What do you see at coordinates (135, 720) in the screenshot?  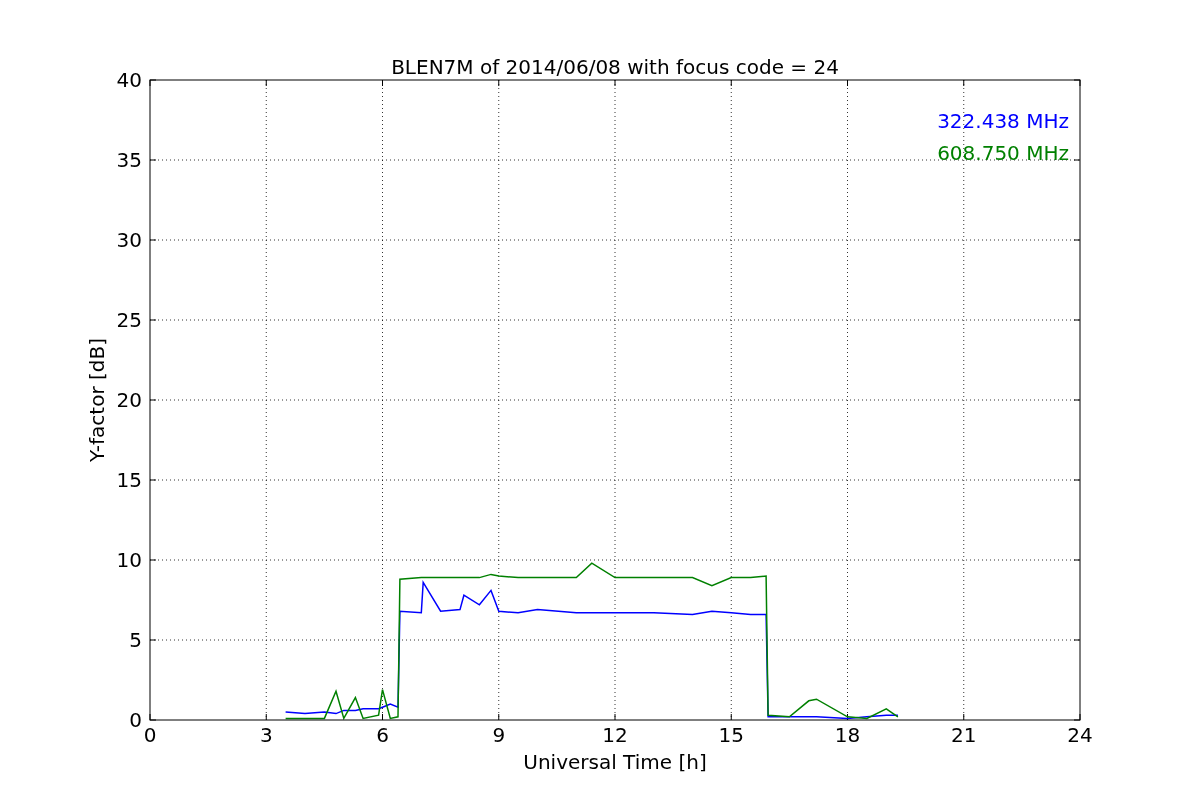 I see `y-tick-label: 0` at bounding box center [135, 720].